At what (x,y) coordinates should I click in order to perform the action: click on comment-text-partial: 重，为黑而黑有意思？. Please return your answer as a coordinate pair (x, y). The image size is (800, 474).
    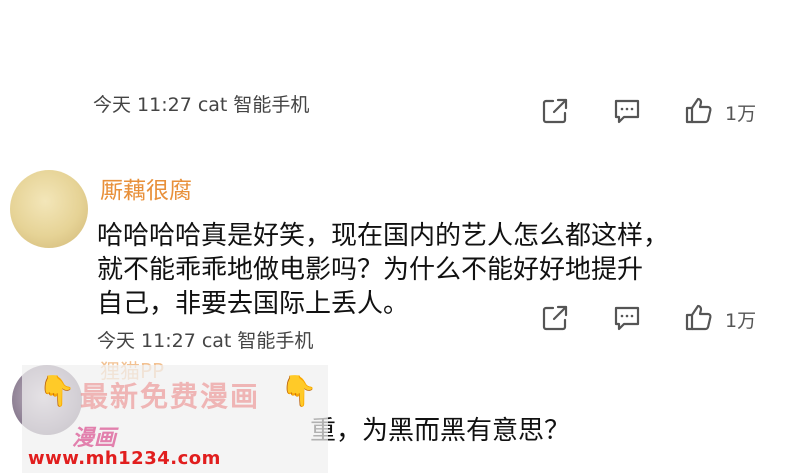
    Looking at the image, I should click on (440, 431).